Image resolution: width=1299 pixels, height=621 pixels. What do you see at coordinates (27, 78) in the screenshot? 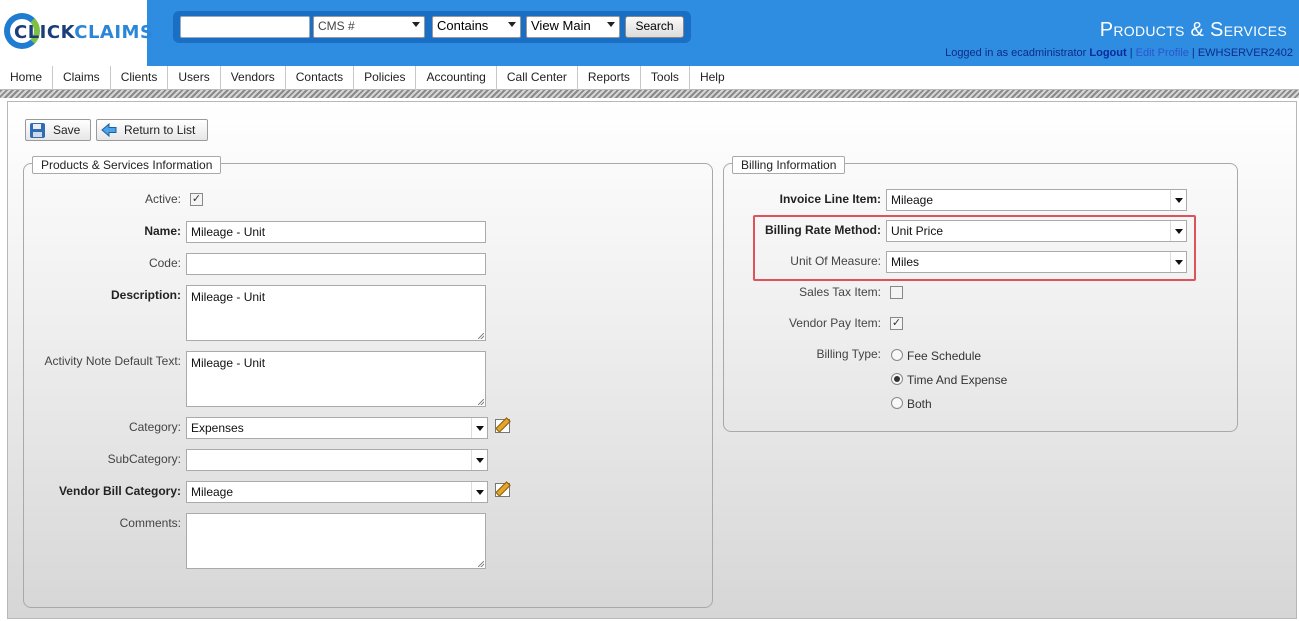
I see `nav-home: Home` at bounding box center [27, 78].